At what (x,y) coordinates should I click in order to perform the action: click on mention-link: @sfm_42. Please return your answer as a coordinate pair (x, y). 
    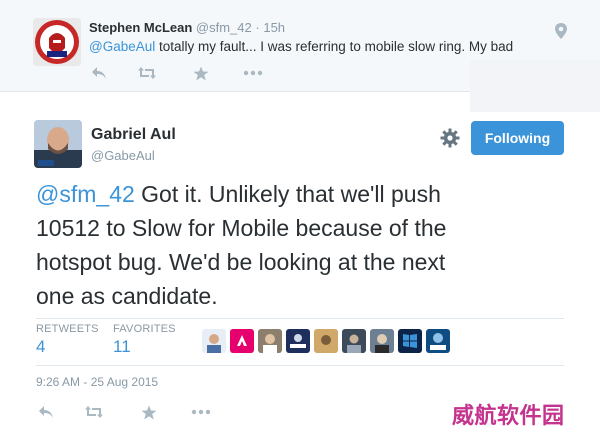
    Looking at the image, I should click on (85, 194).